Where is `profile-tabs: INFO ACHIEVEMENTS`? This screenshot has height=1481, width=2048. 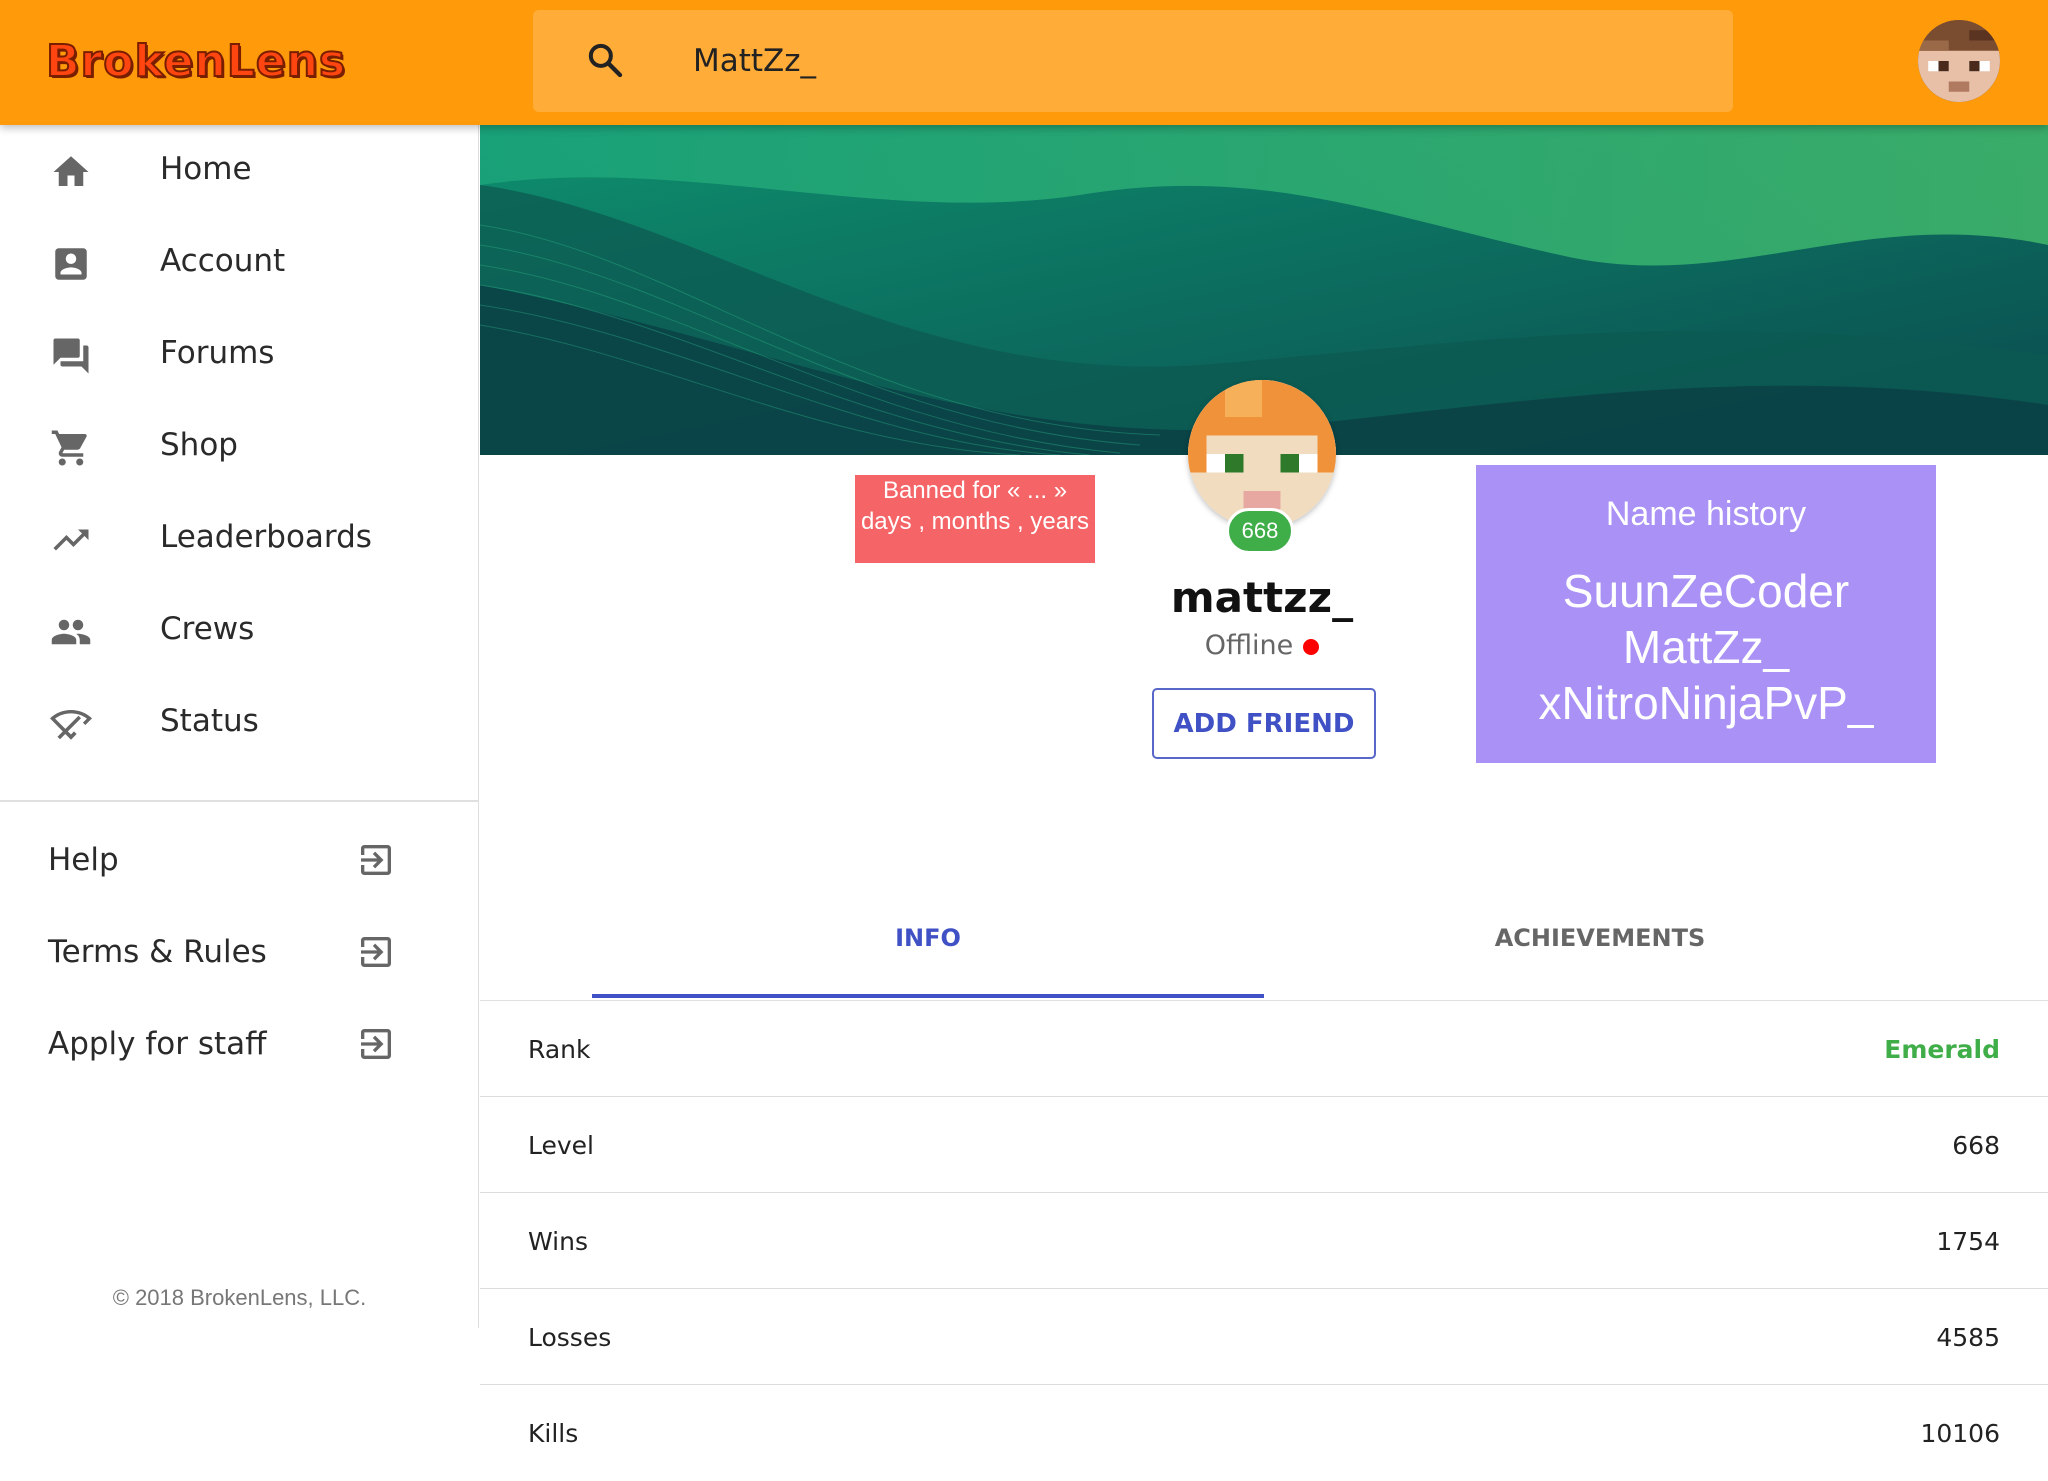 profile-tabs: INFO ACHIEVEMENTS is located at coordinates (1264, 948).